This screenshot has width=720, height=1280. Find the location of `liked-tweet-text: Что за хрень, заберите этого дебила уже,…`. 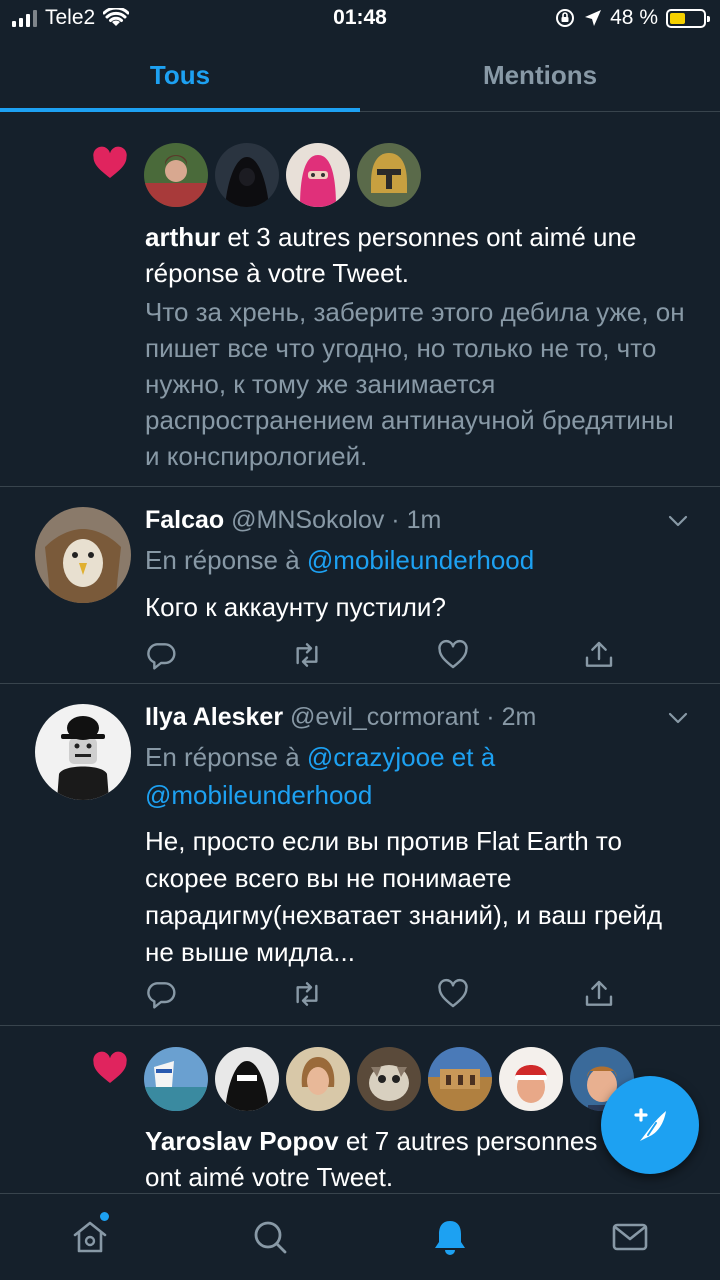

liked-tweet-text: Что за хрень, заберите этого дебила уже,… is located at coordinates (415, 384).